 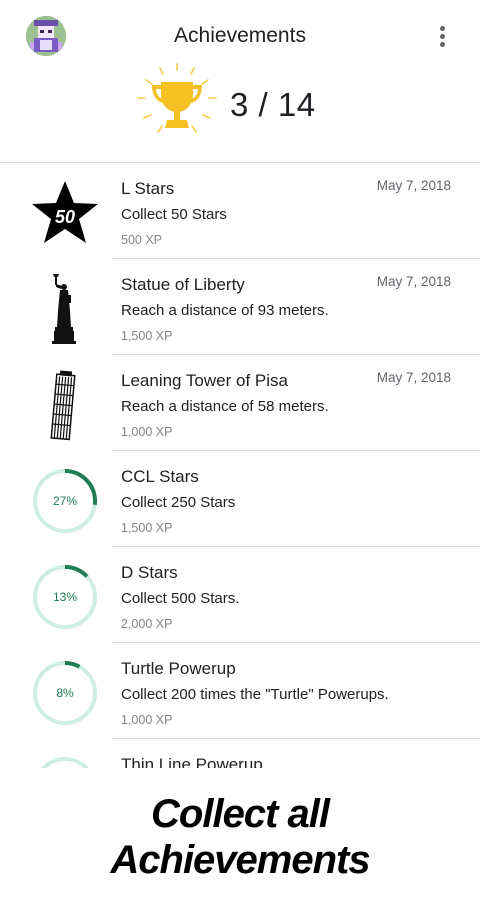 What do you see at coordinates (149, 572) in the screenshot?
I see `achievement-name: D Stars` at bounding box center [149, 572].